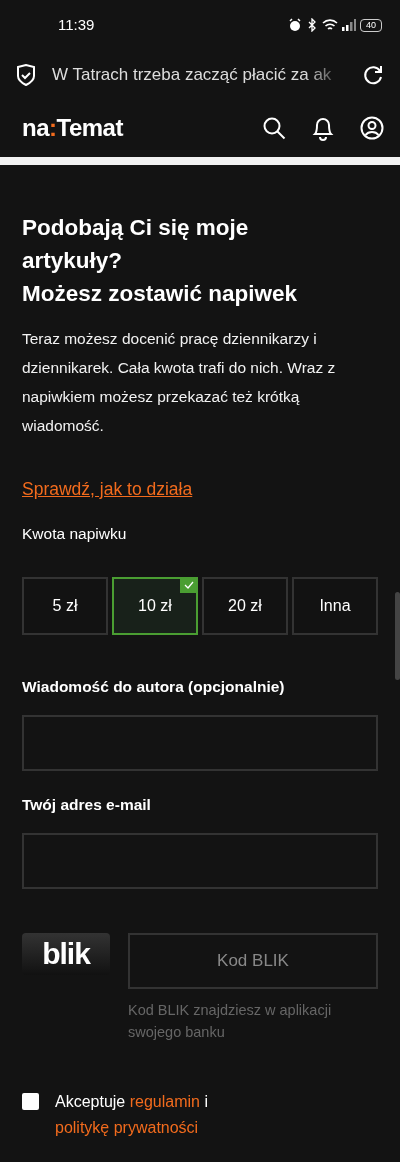 This screenshot has height=1162, width=400. I want to click on scrollbar-thumb, so click(397, 636).